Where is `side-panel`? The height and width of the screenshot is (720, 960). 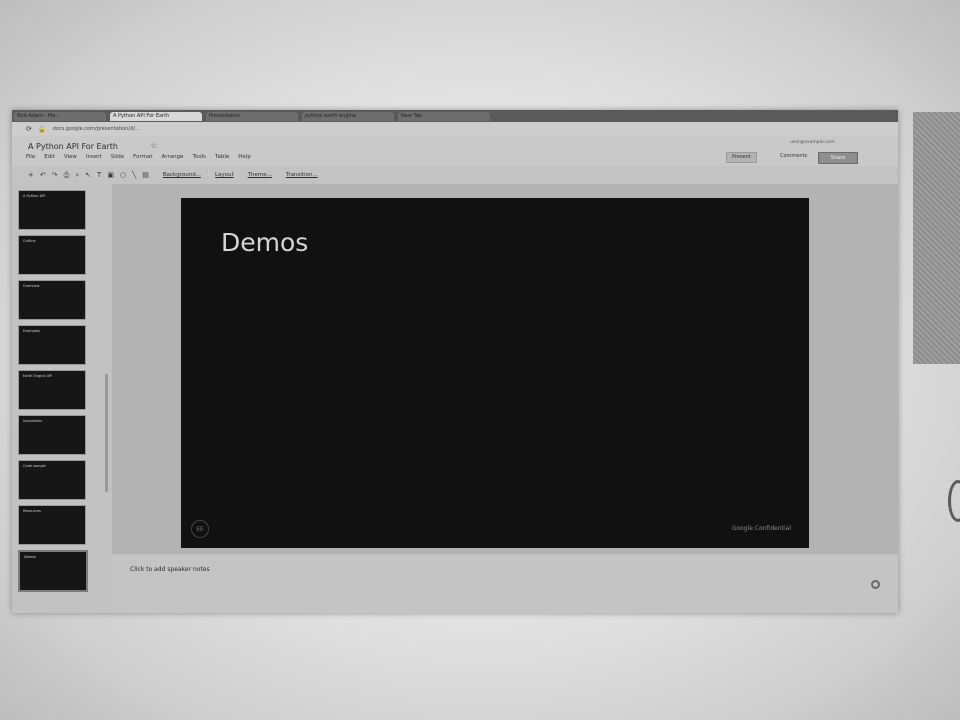
side-panel is located at coordinates (936, 238).